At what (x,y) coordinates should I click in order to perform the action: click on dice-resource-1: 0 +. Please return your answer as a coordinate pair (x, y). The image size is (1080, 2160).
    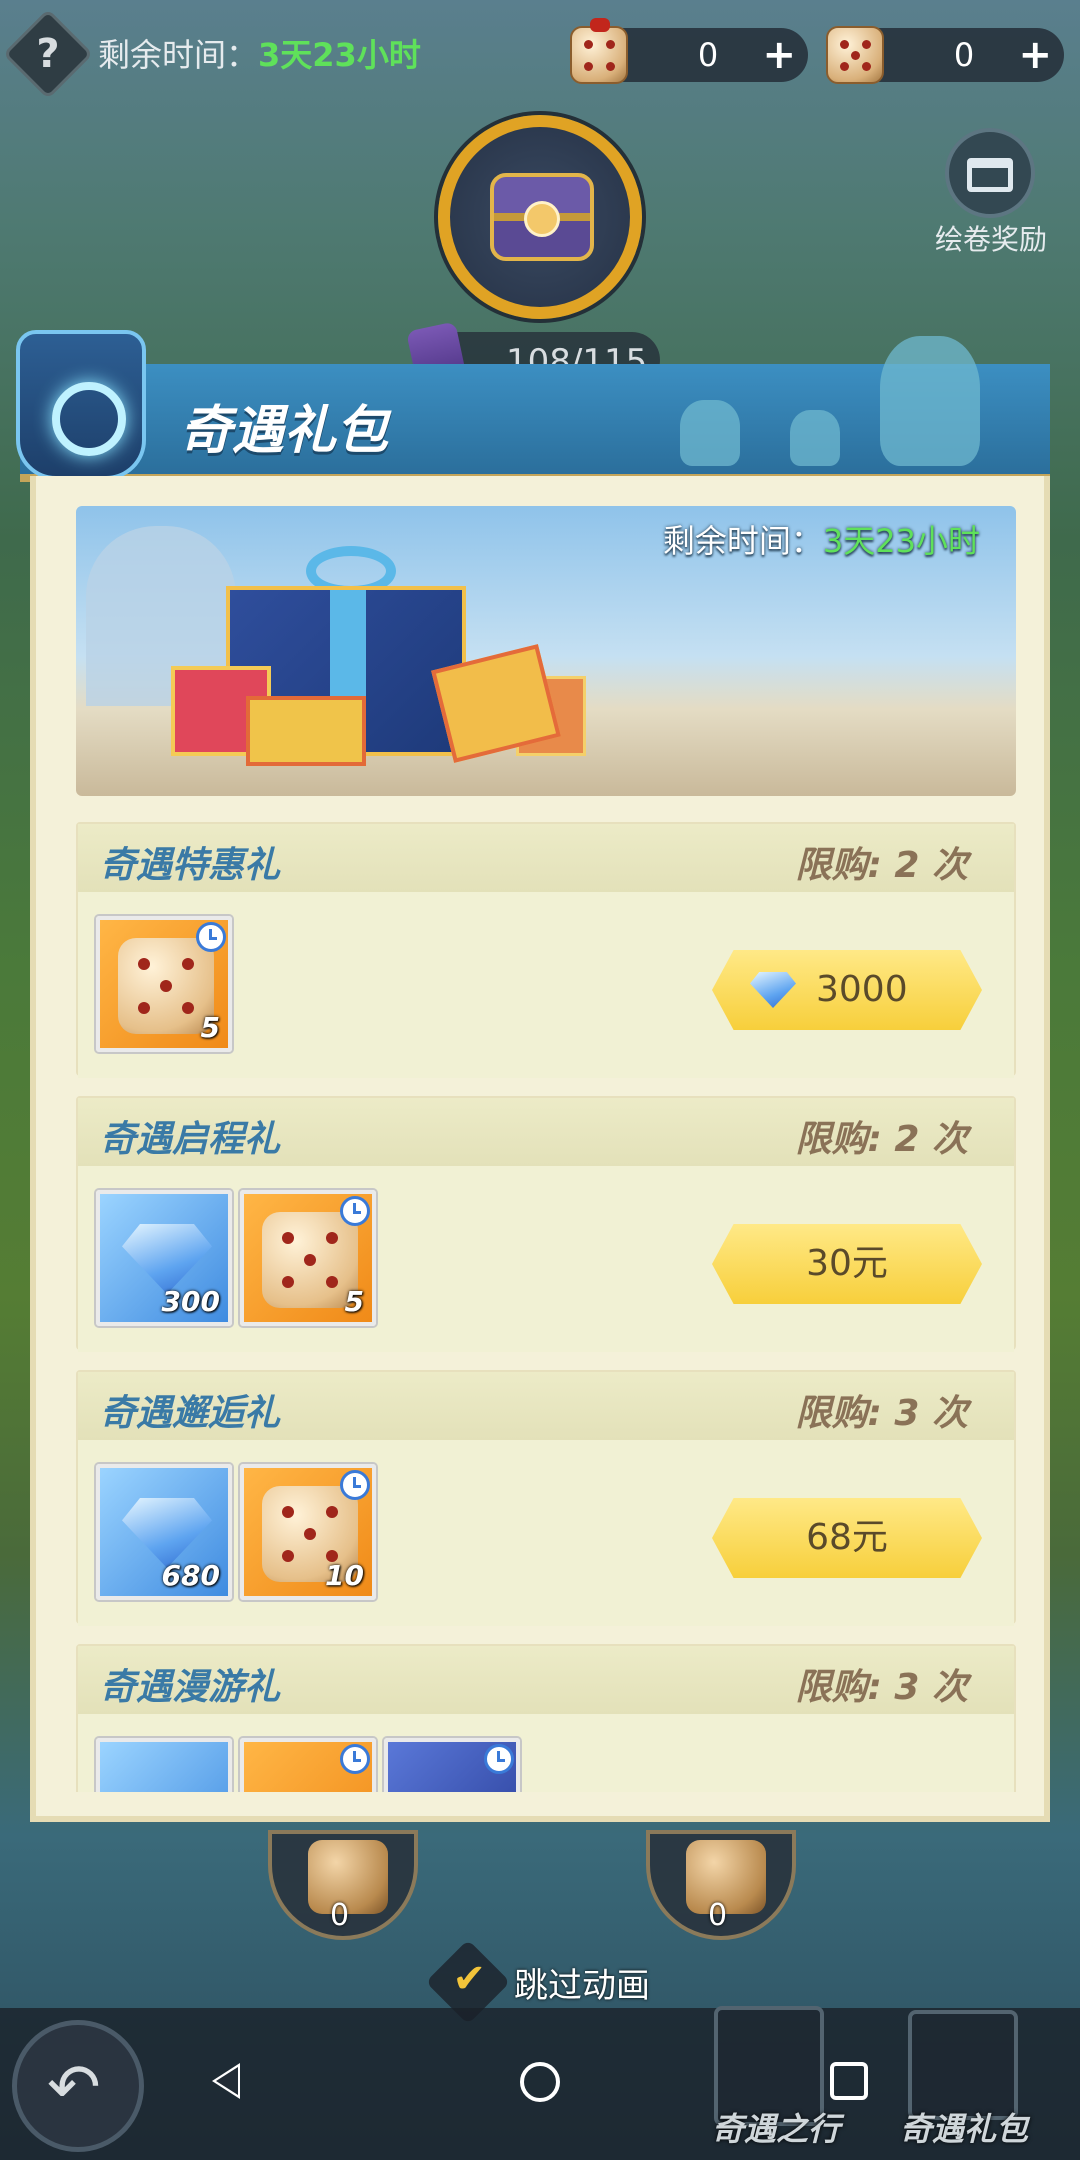
    Looking at the image, I should click on (689, 51).